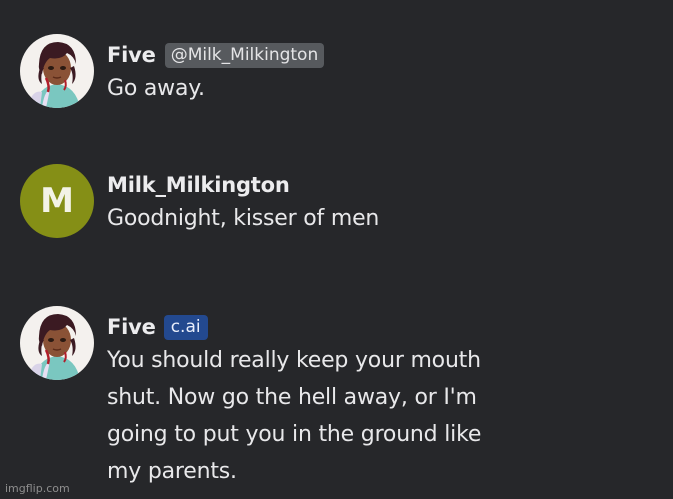 The height and width of the screenshot is (499, 673). I want to click on chat-message: Five @Milk_Milkington Go away., so click(340, 71).